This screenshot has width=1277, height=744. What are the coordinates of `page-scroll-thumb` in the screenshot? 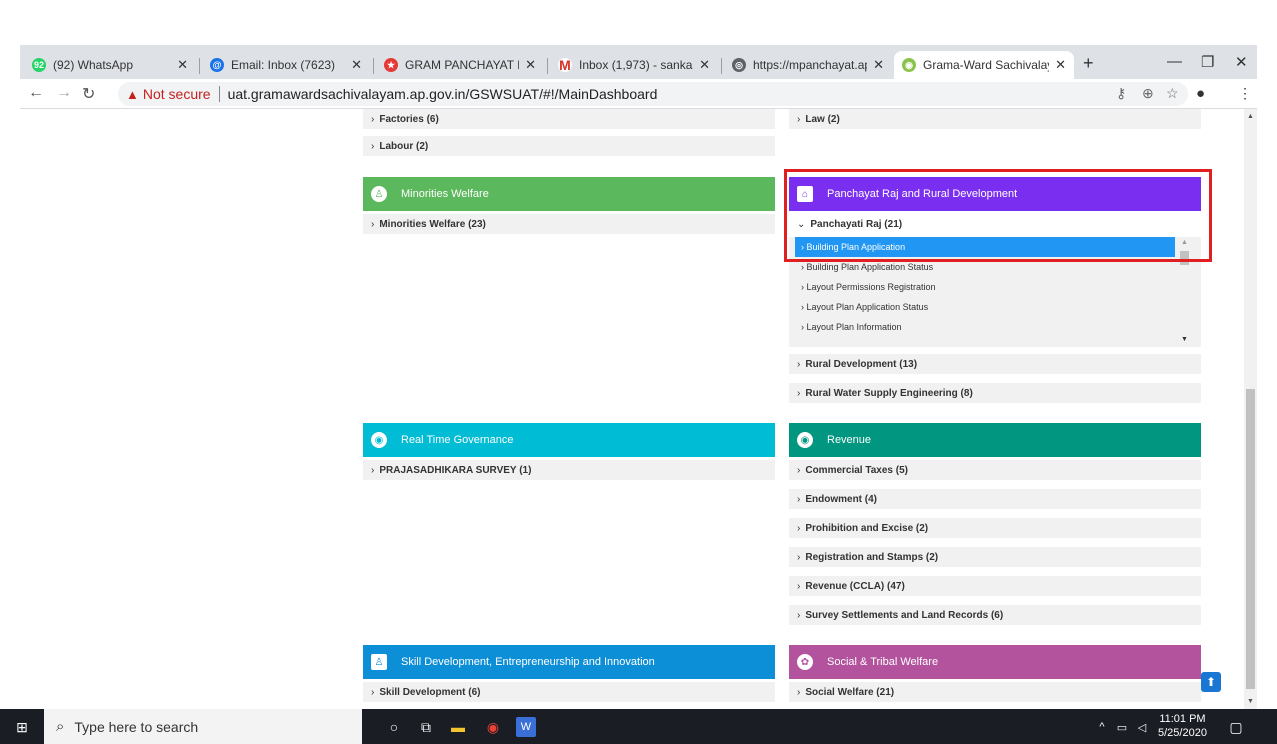 It's located at (1250, 539).